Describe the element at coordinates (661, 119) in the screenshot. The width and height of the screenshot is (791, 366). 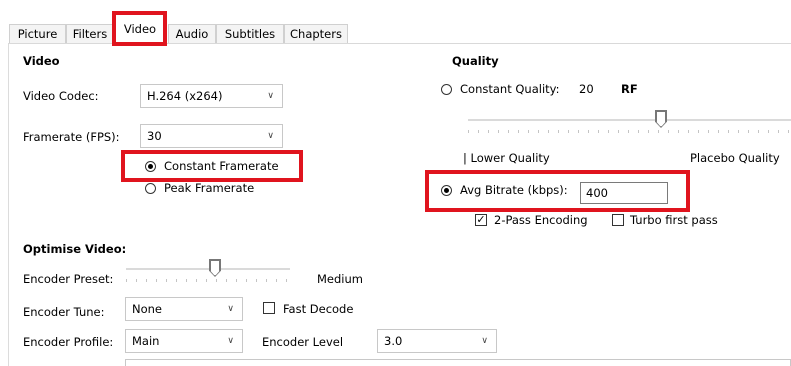
I see `quality-slider-thumb` at that location.